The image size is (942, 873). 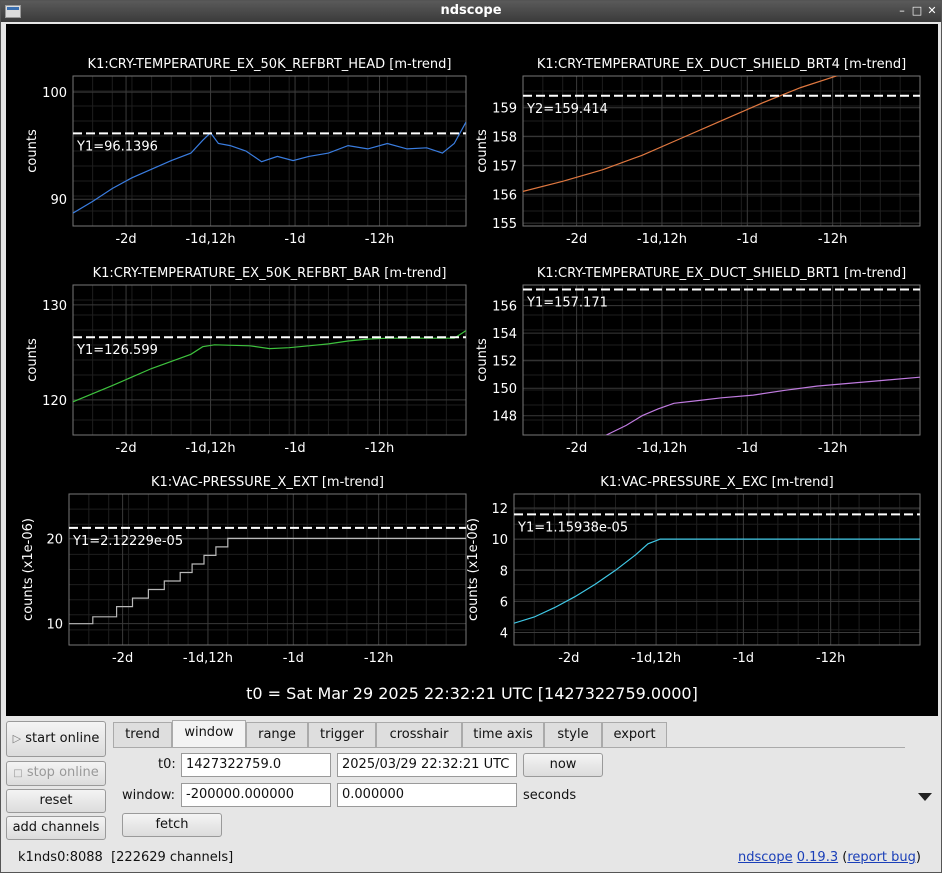 What do you see at coordinates (172, 825) in the screenshot?
I see `fetch-button: fetch` at bounding box center [172, 825].